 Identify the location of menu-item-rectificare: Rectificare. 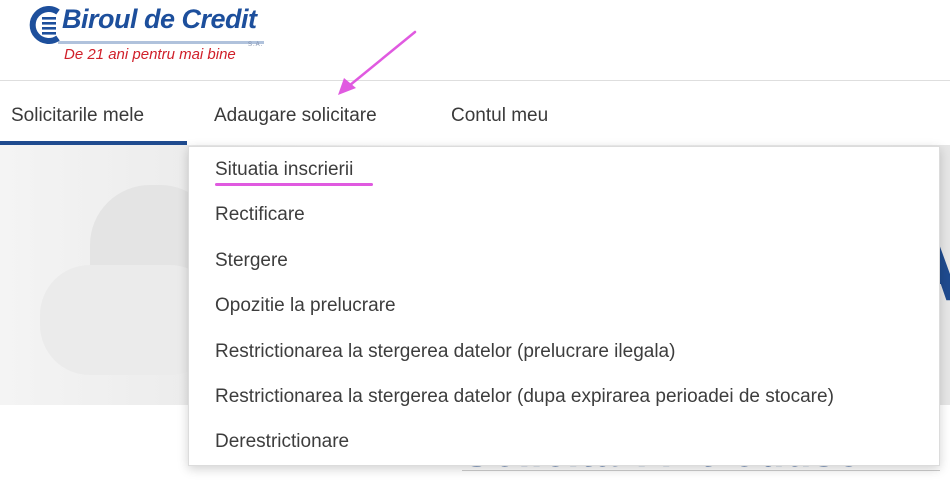
(260, 215).